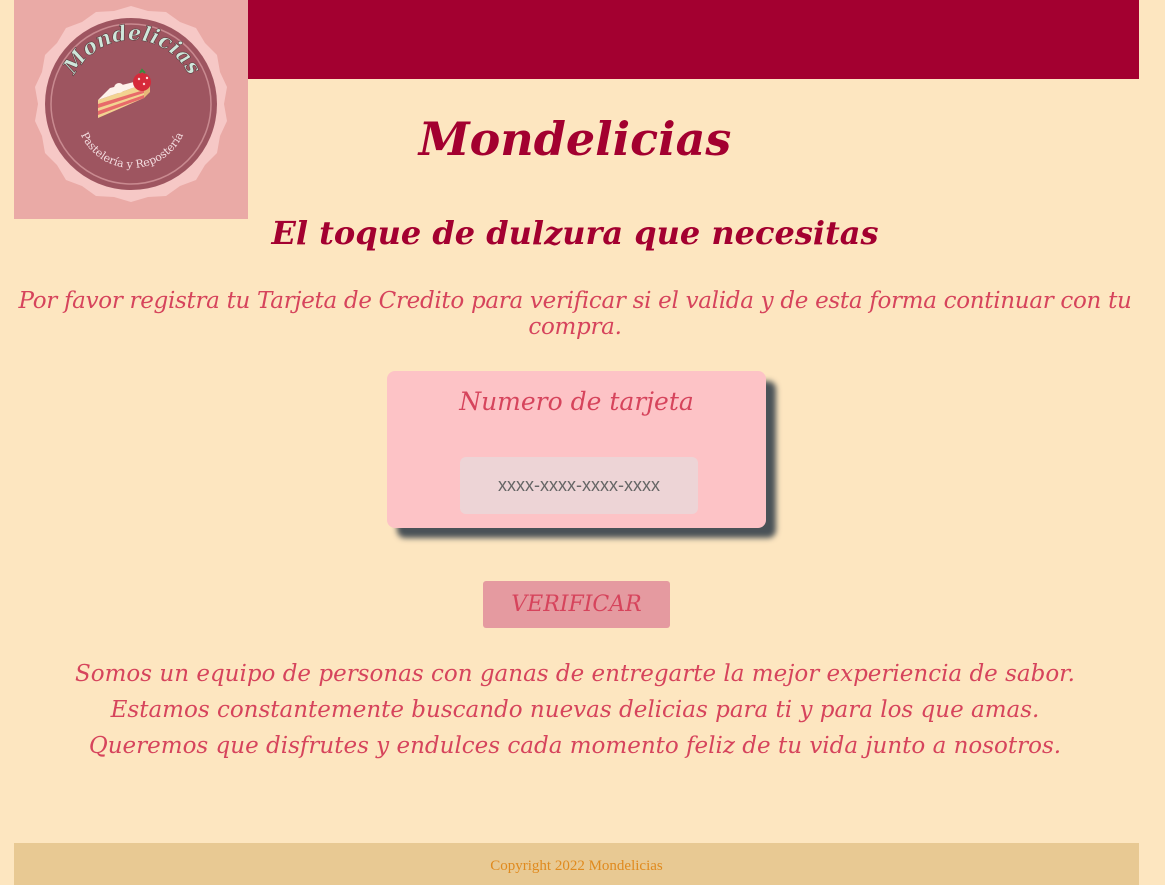  Describe the element at coordinates (692, 39) in the screenshot. I see `header-bar` at that location.